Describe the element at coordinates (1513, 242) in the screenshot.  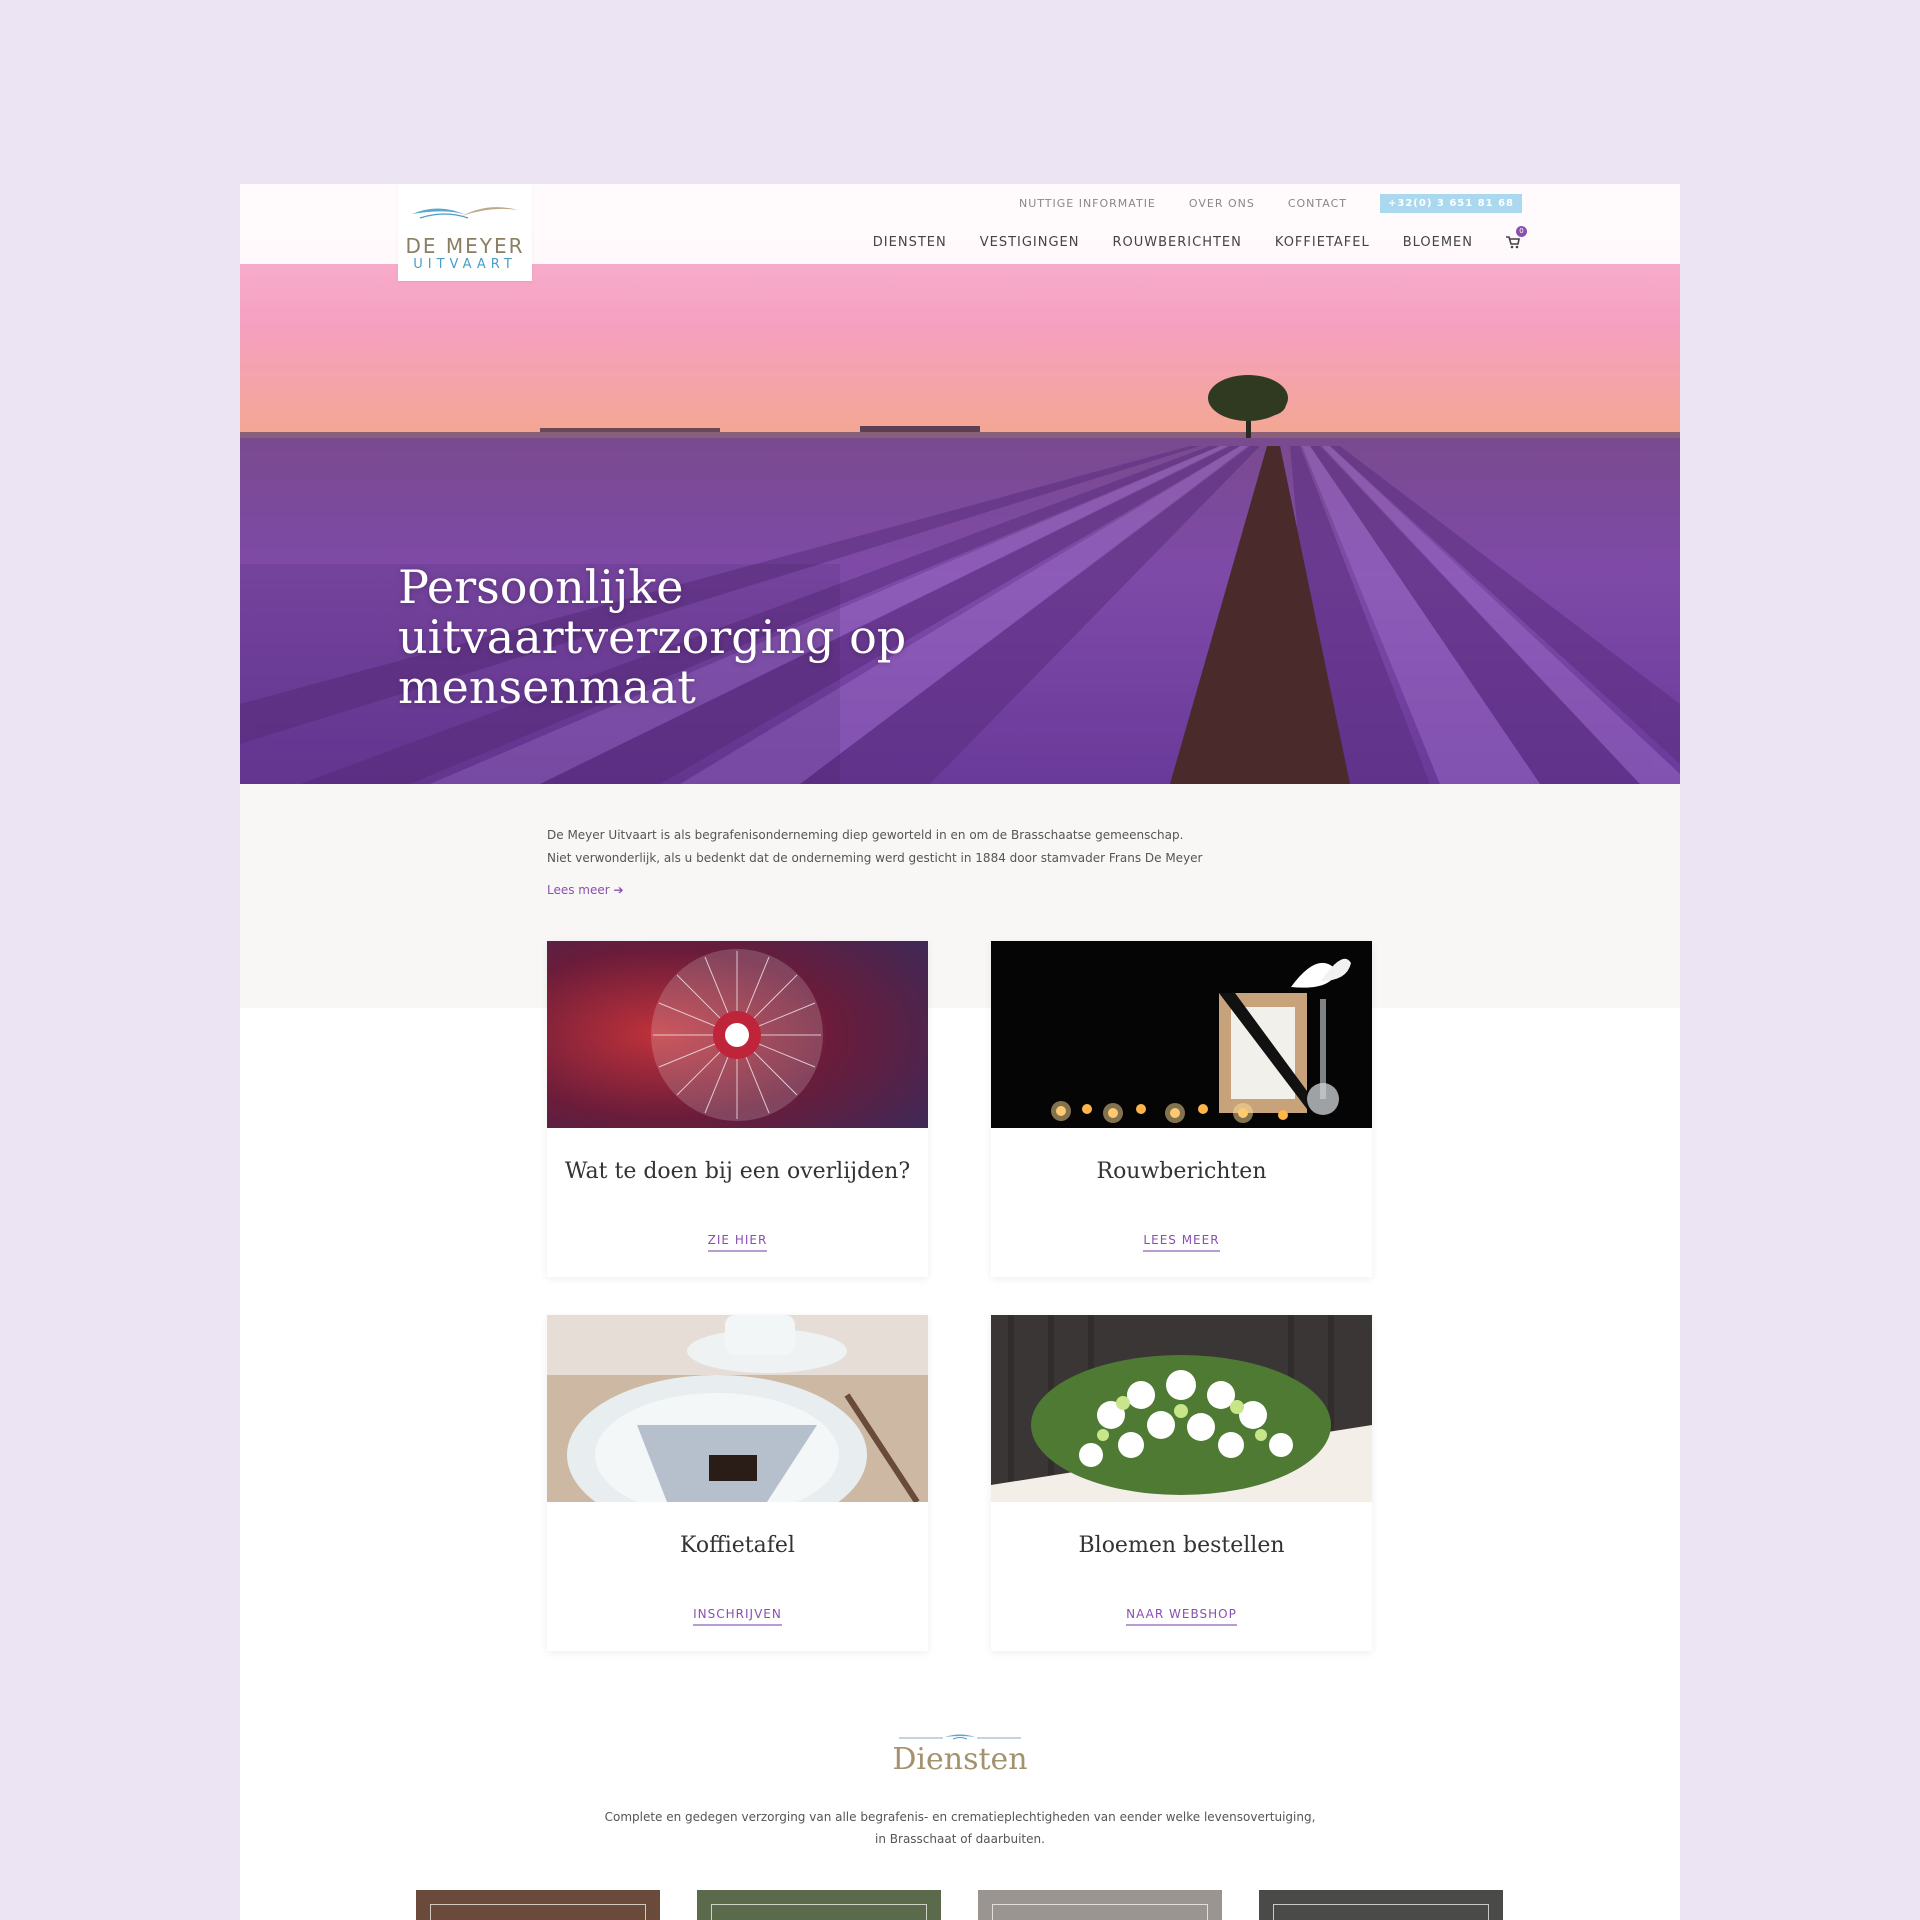
I see `cart-icon` at that location.